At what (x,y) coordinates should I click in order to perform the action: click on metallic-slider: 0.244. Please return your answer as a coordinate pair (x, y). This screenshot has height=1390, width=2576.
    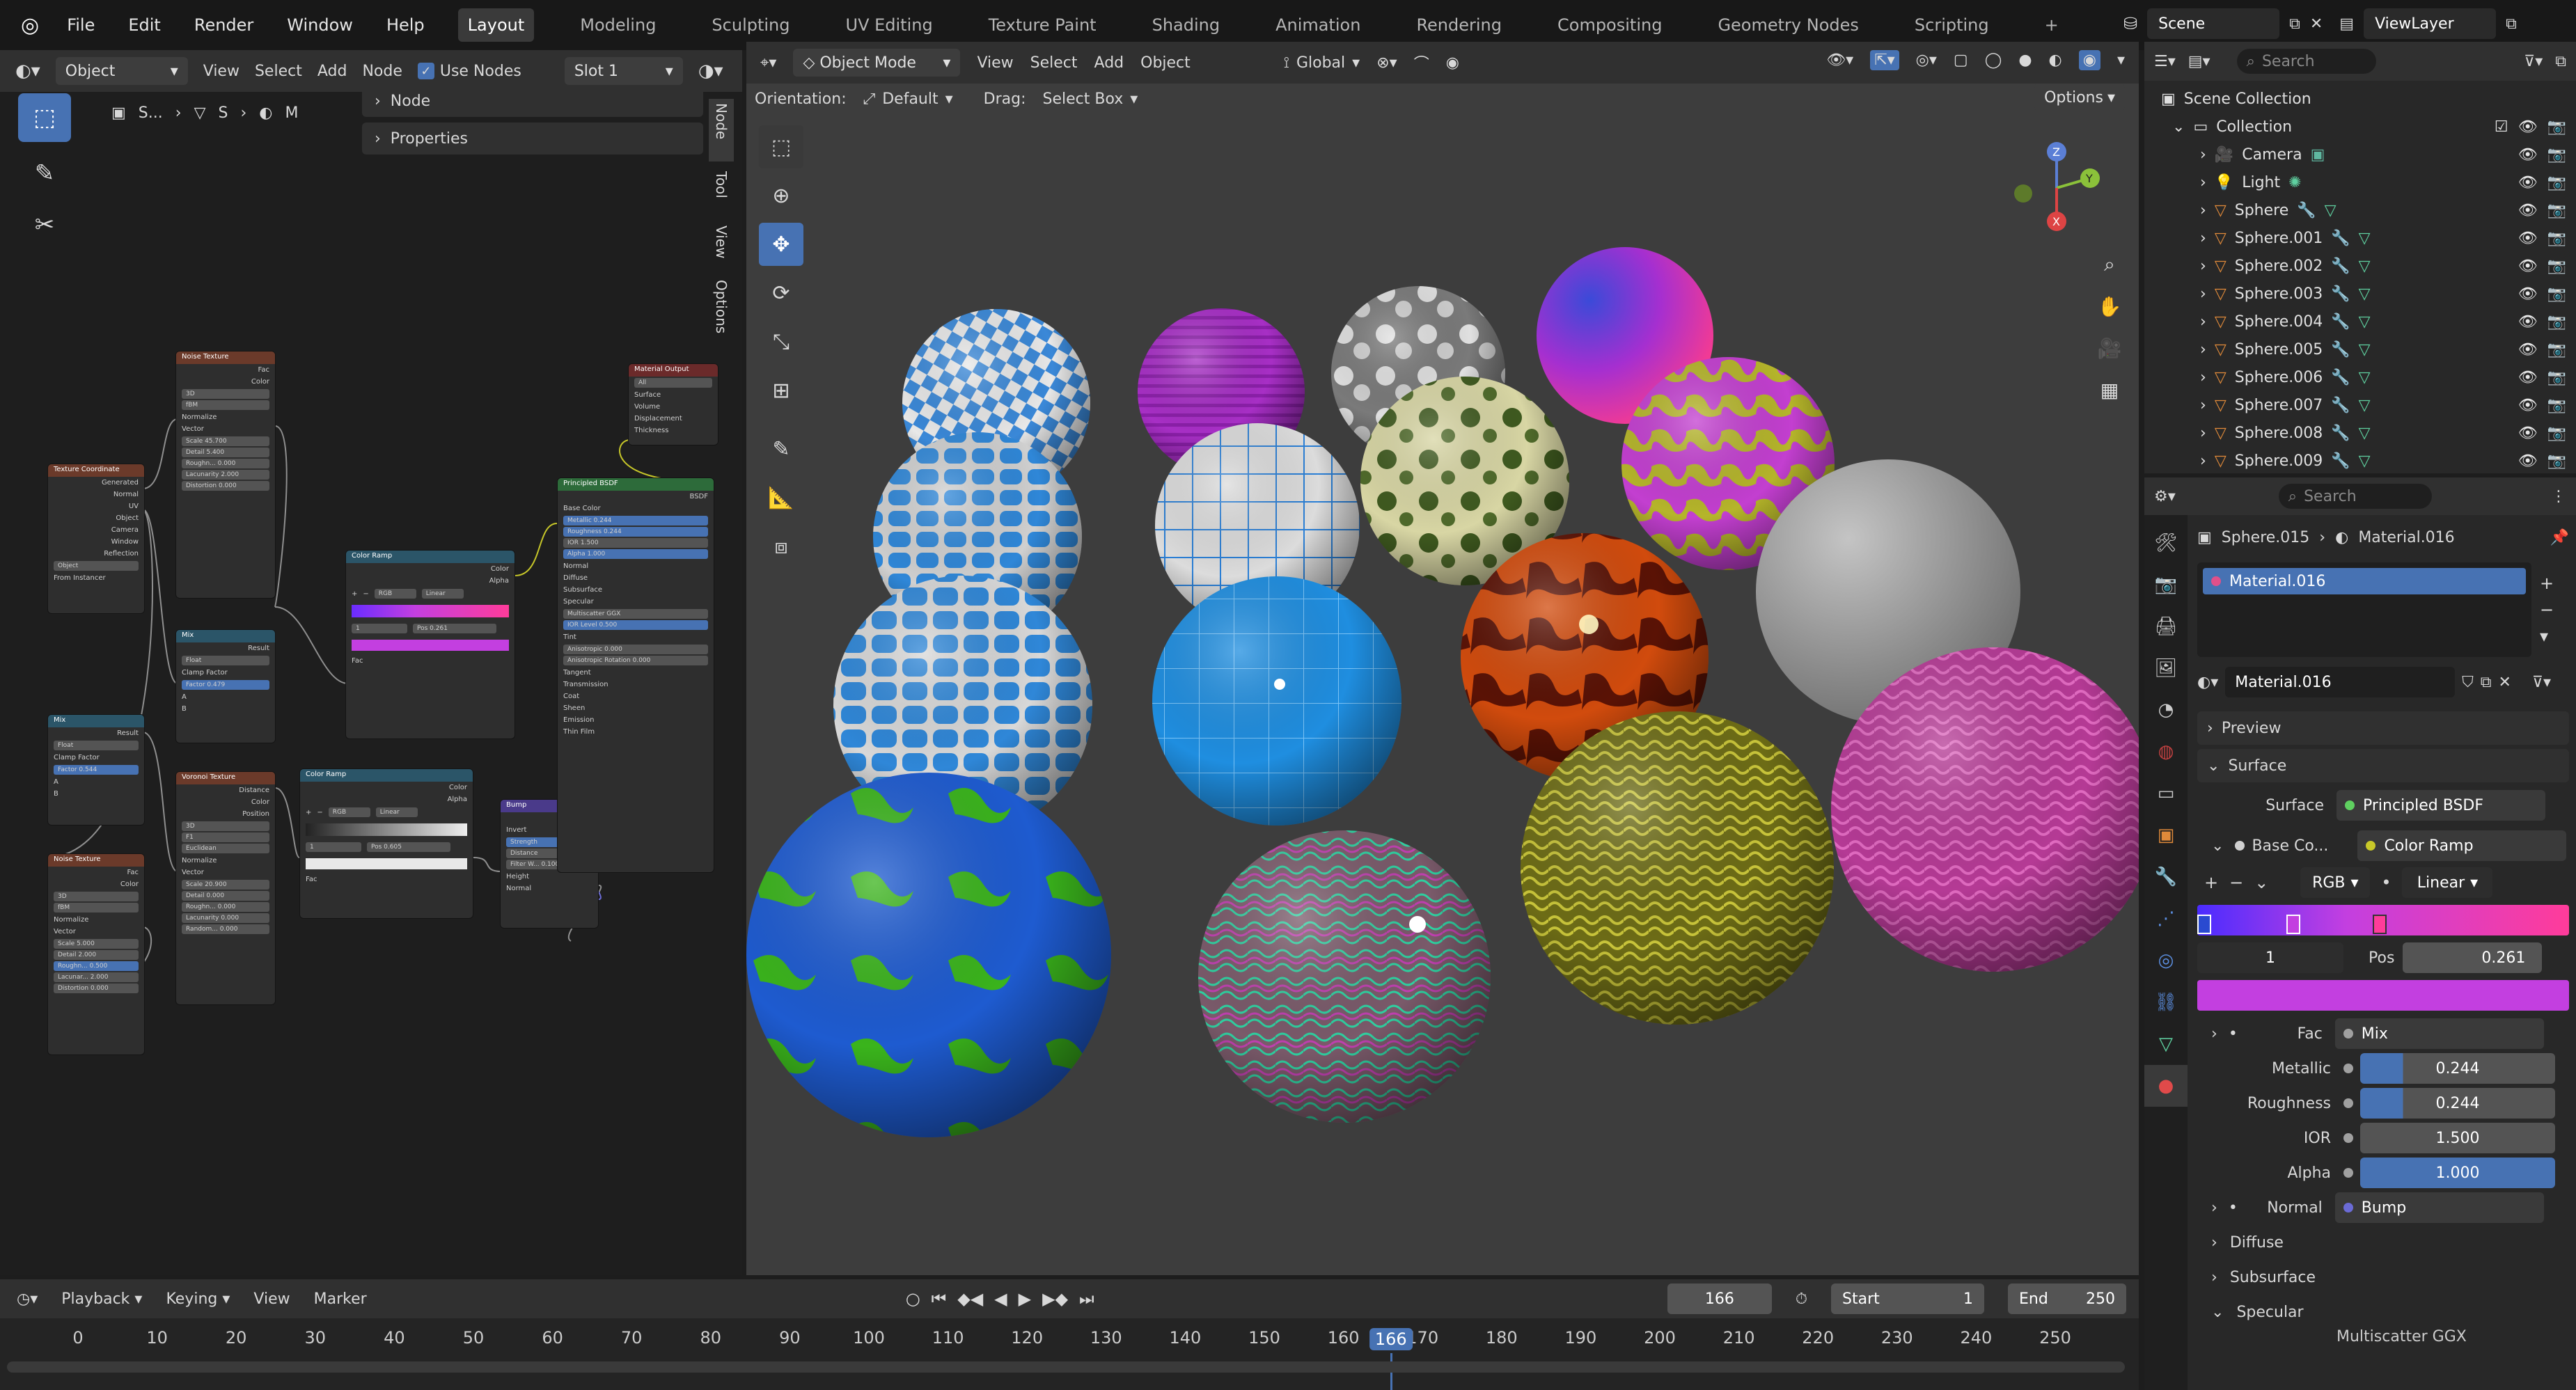
    Looking at the image, I should click on (2457, 1068).